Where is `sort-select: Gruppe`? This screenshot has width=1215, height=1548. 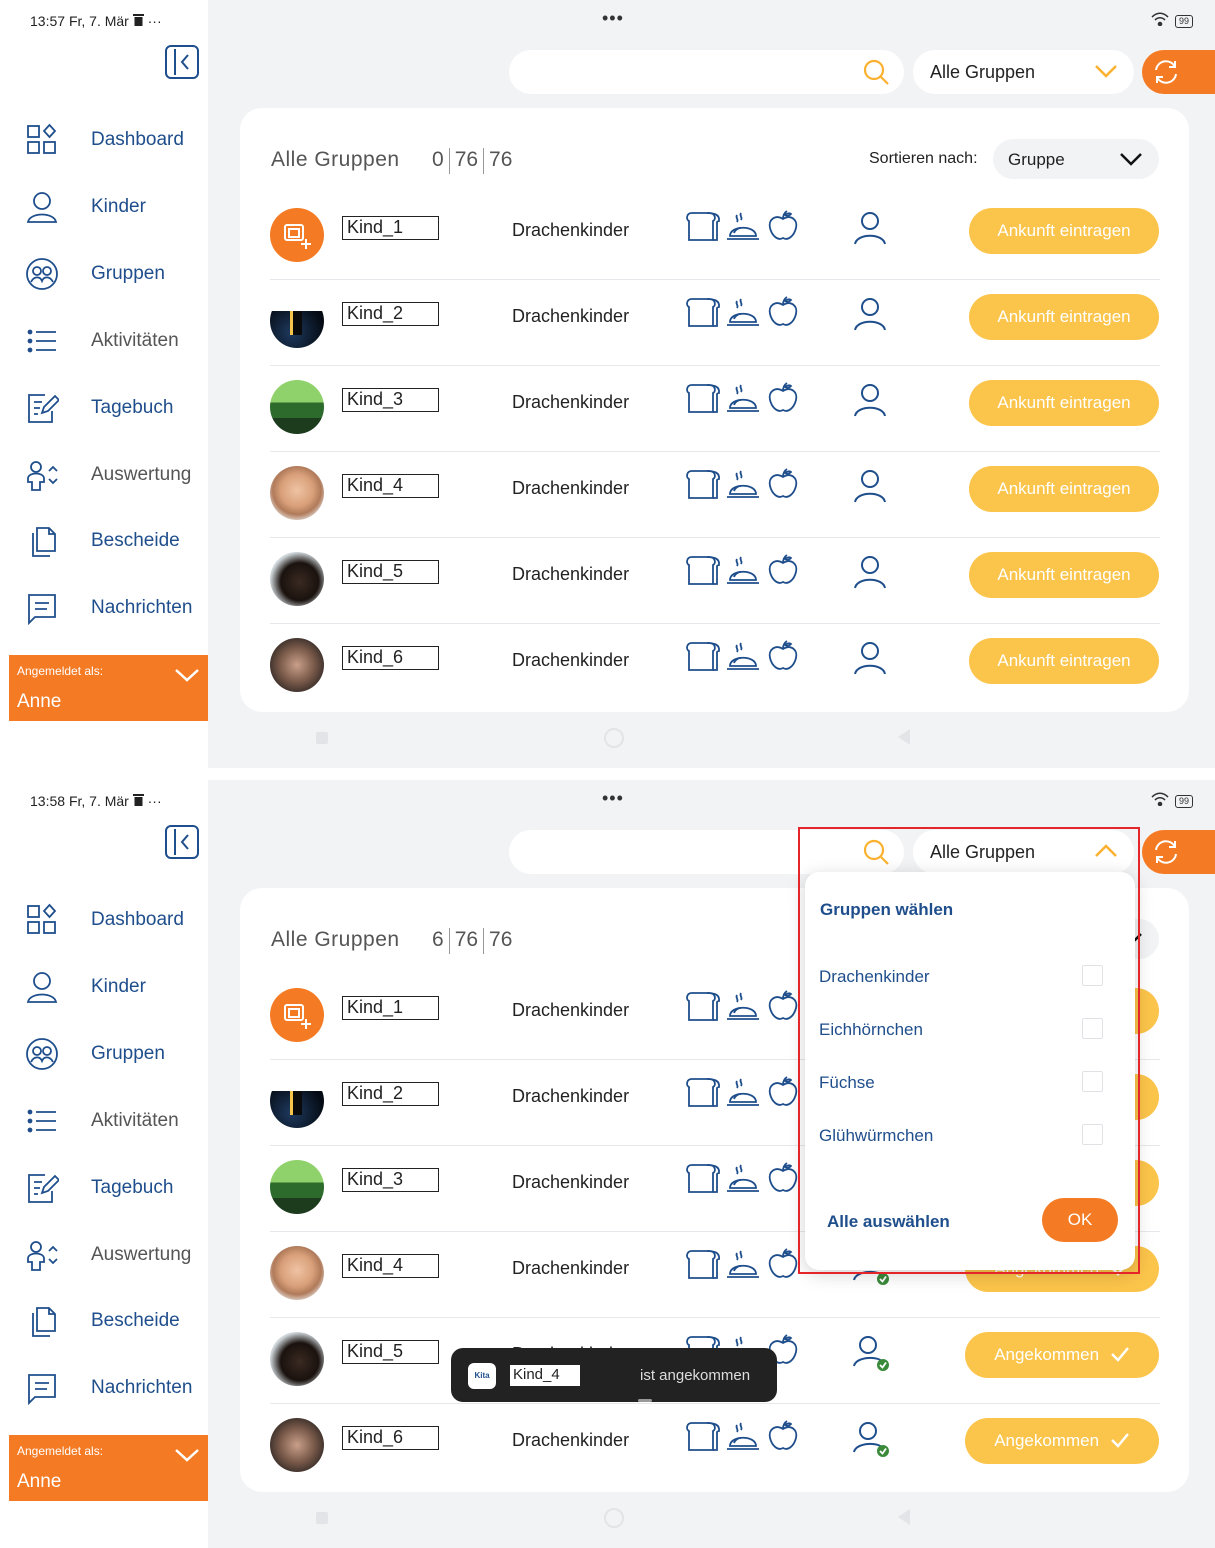 sort-select: Gruppe is located at coordinates (1076, 159).